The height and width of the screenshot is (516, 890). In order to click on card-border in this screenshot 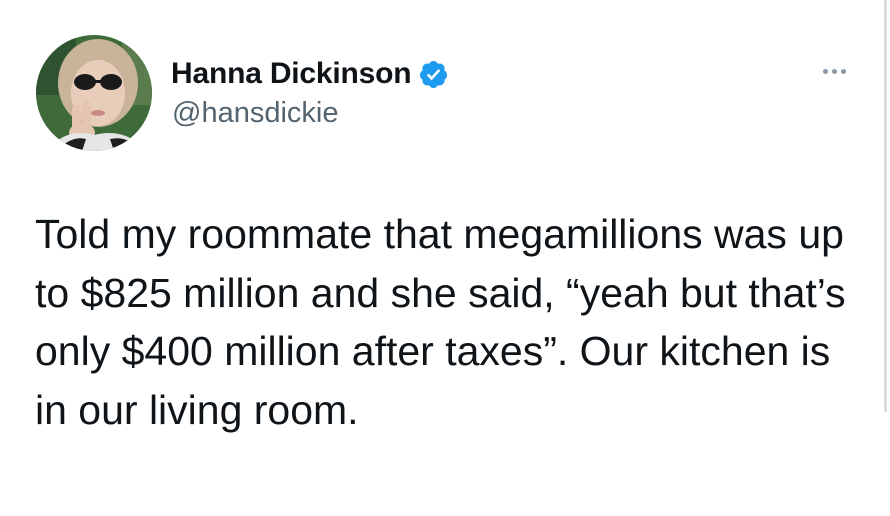, I will do `click(885, 206)`.